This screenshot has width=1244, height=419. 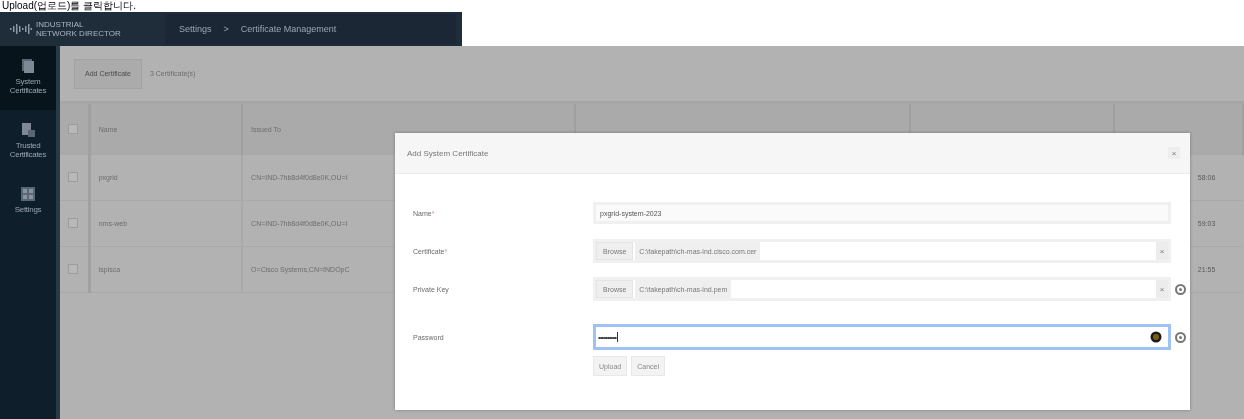 What do you see at coordinates (448, 153) in the screenshot?
I see `dialog-title: Add System Certificate` at bounding box center [448, 153].